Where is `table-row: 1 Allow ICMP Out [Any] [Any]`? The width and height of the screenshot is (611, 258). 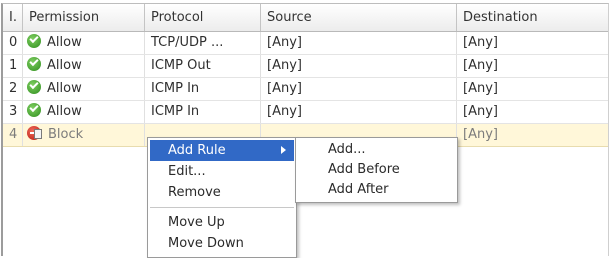 table-row: 1 Allow ICMP Out [Any] [Any] is located at coordinates (305, 66).